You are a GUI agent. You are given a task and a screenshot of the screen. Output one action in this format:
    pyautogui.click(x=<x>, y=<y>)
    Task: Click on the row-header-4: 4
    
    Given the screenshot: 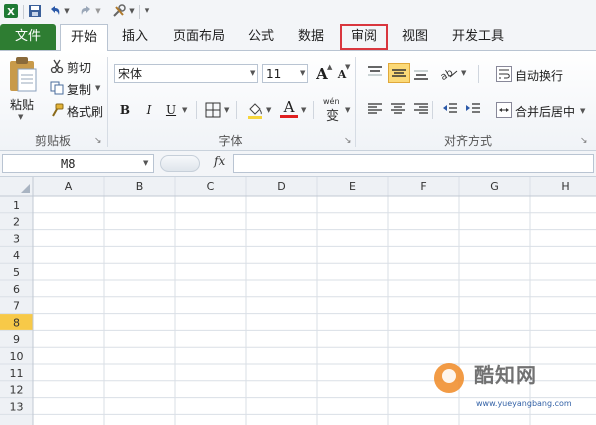 What is the action you would take?
    pyautogui.click(x=16, y=255)
    